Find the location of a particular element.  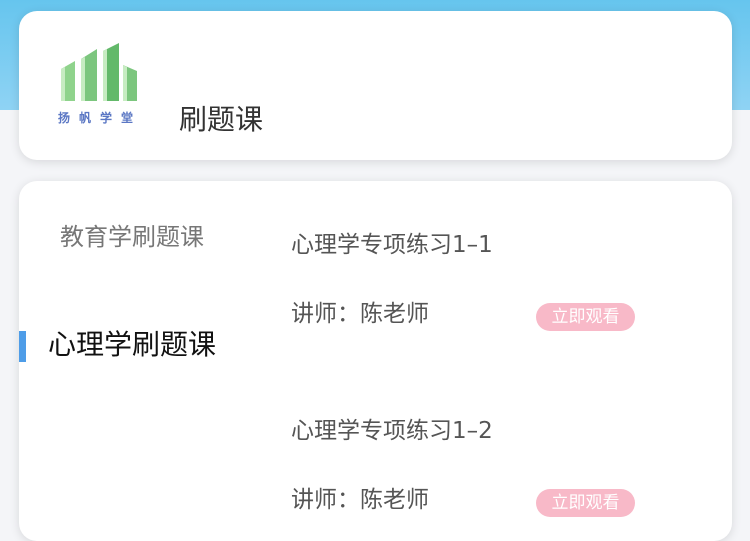

building-logo-icon is located at coordinates (99, 72).